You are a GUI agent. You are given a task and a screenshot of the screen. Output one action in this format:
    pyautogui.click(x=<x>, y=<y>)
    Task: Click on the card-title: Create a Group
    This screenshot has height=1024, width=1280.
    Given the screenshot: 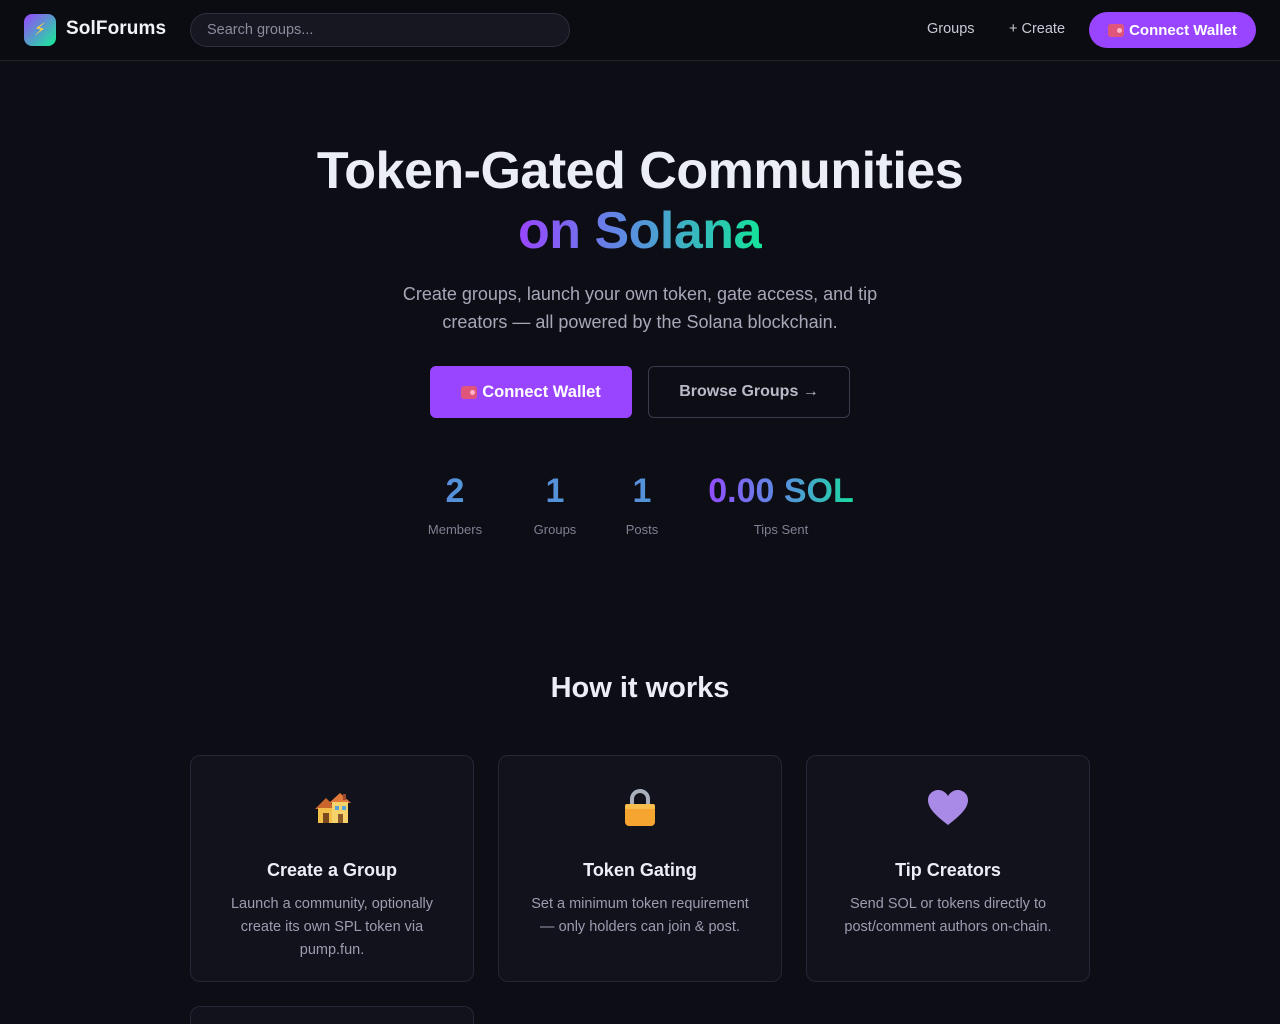 What is the action you would take?
    pyautogui.click(x=332, y=870)
    